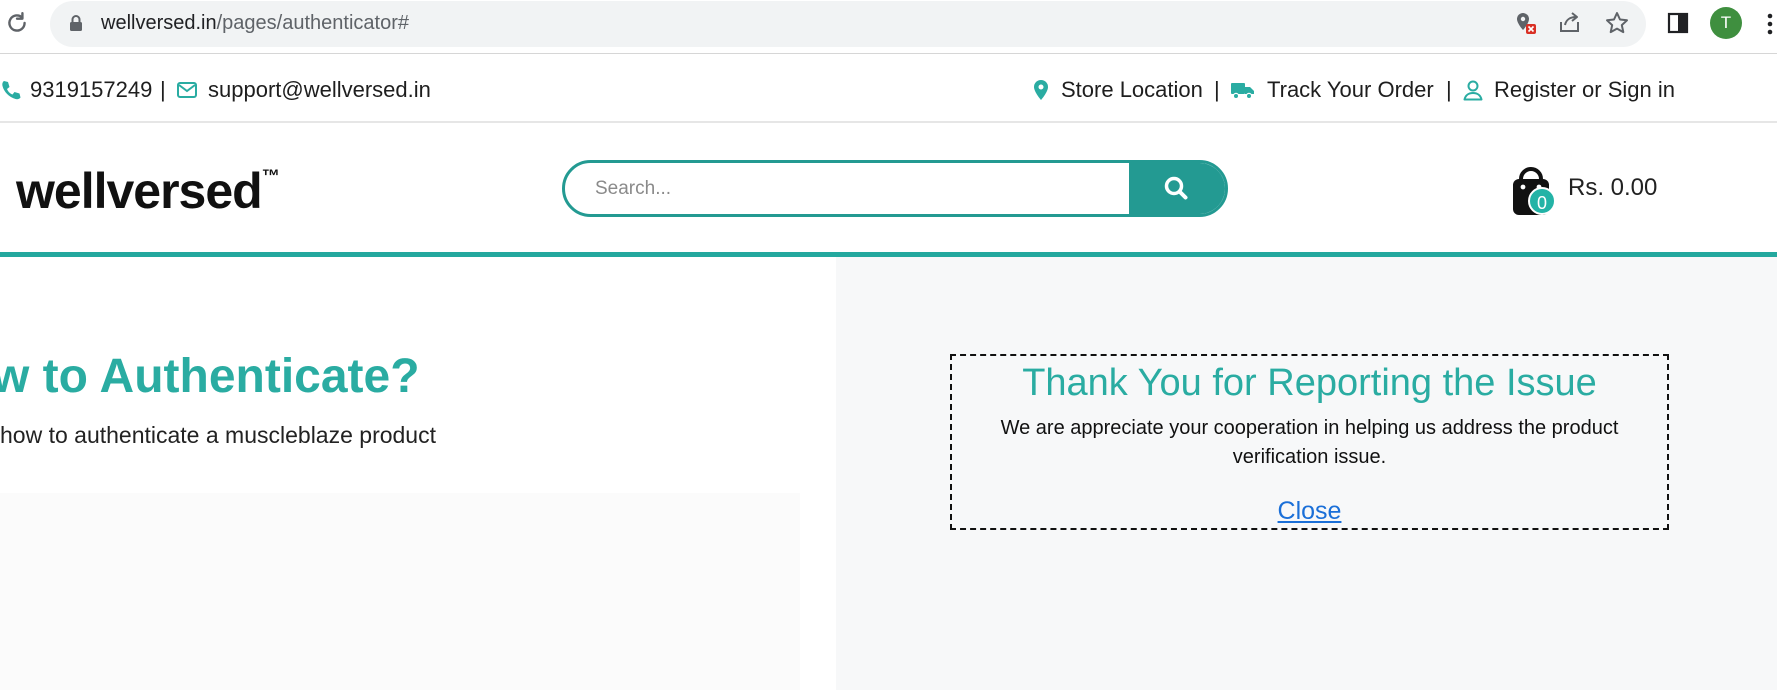 Image resolution: width=1777 pixels, height=690 pixels. I want to click on support-email: support@wellversed.in, so click(319, 90).